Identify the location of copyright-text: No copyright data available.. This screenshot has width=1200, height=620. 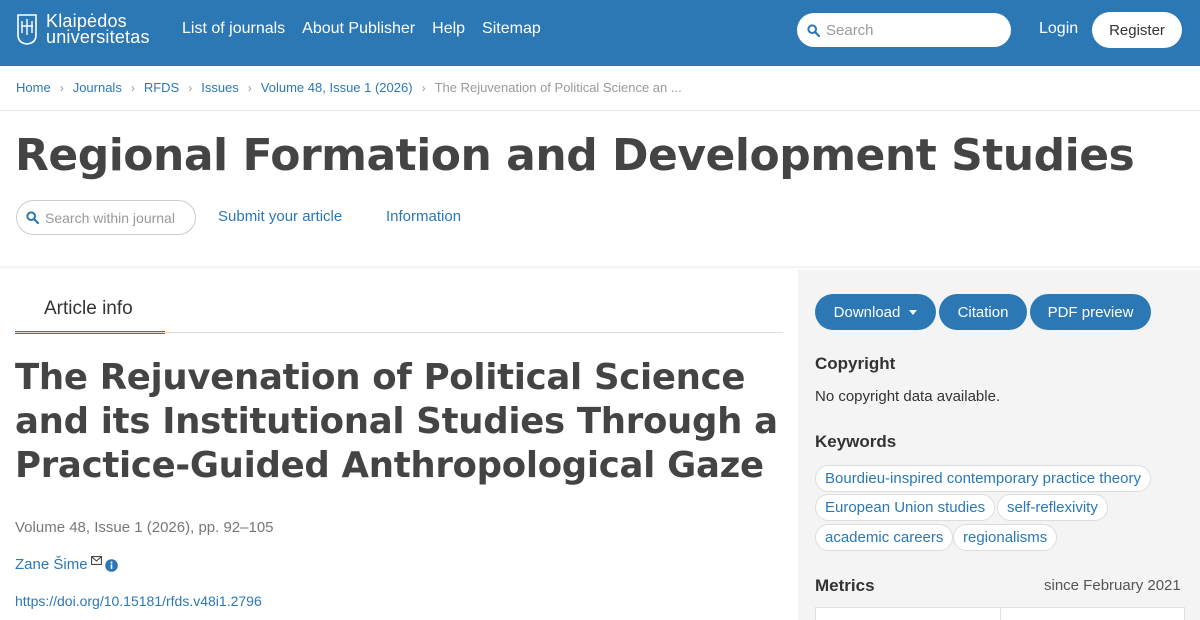
(908, 396).